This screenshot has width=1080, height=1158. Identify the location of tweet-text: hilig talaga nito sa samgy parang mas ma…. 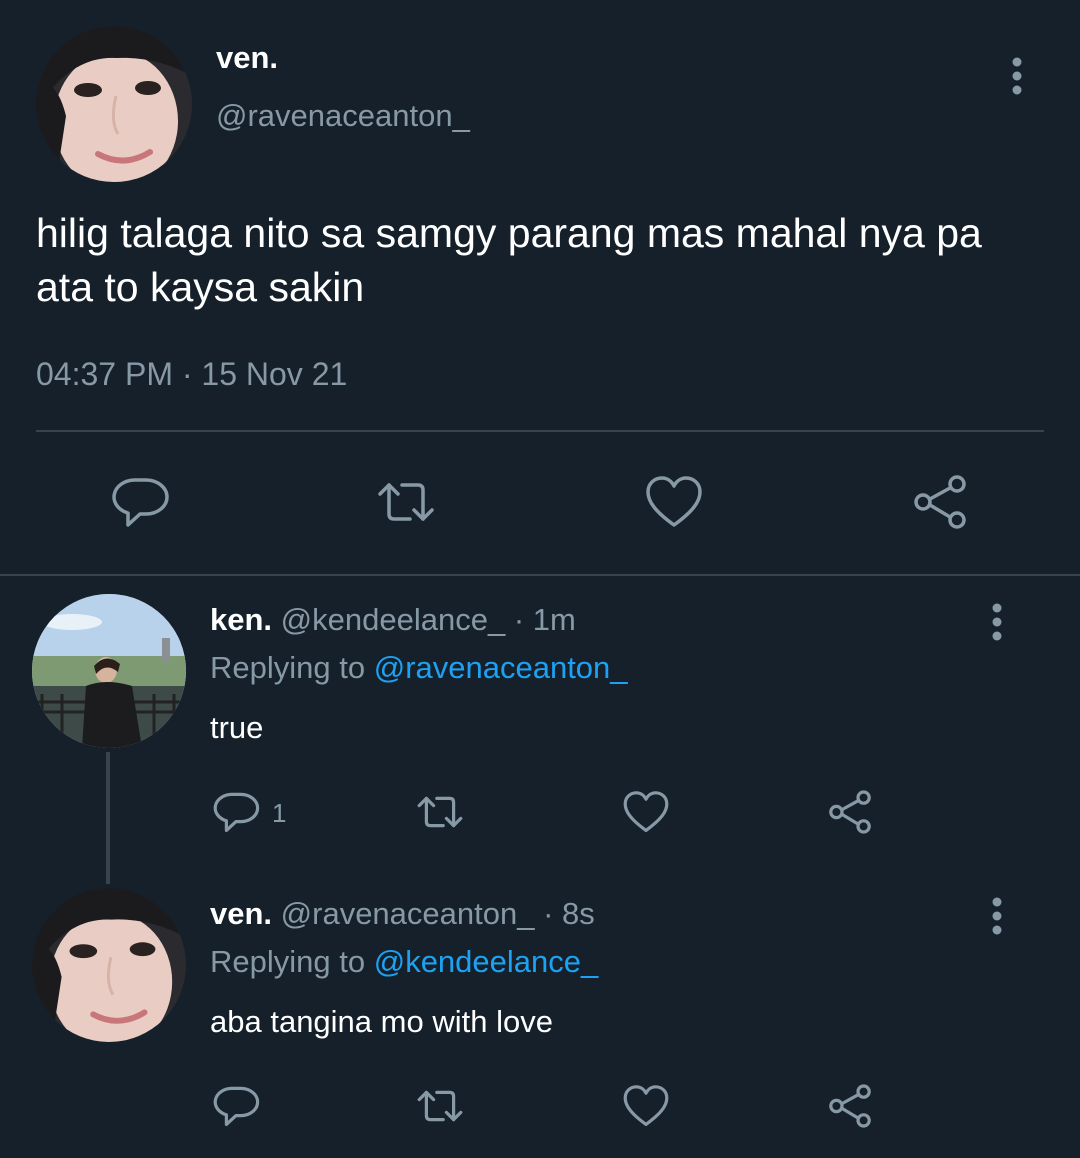
(509, 260).